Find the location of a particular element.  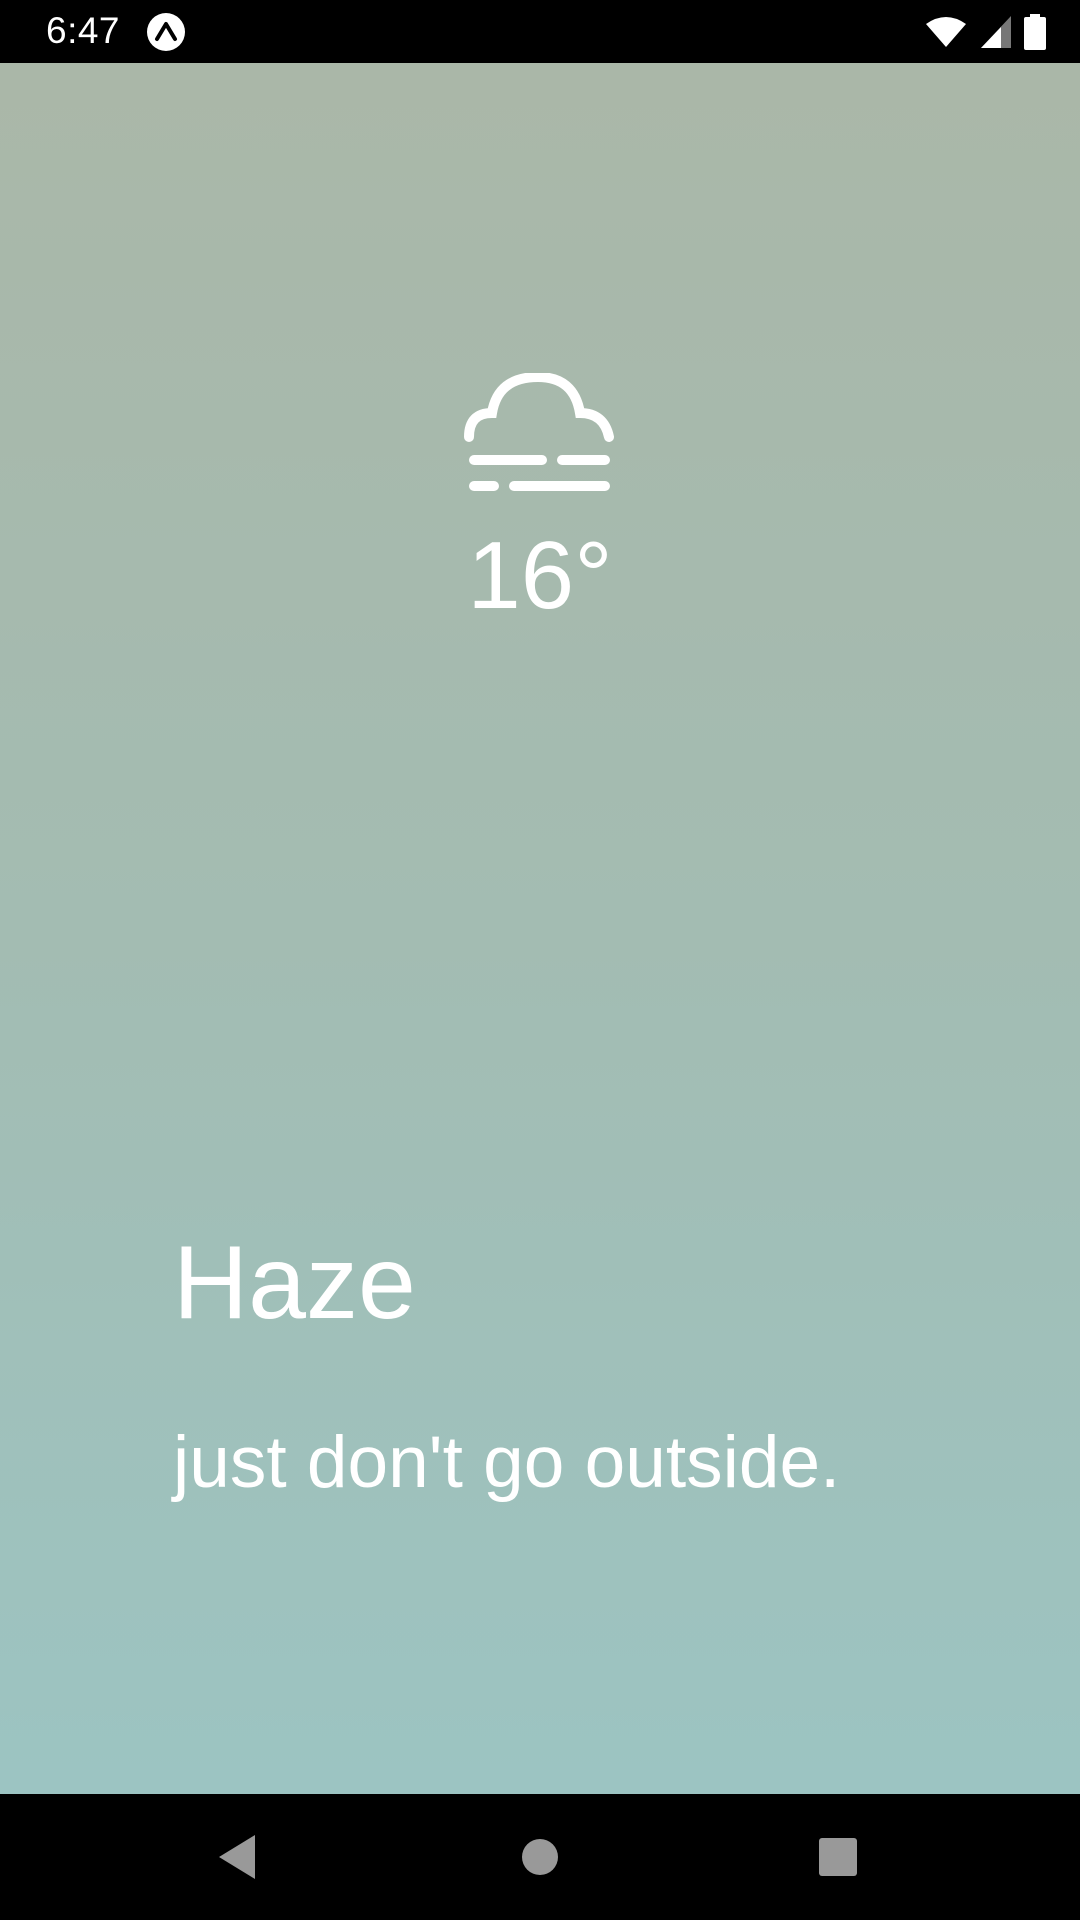

temperature: 16° is located at coordinates (540, 575).